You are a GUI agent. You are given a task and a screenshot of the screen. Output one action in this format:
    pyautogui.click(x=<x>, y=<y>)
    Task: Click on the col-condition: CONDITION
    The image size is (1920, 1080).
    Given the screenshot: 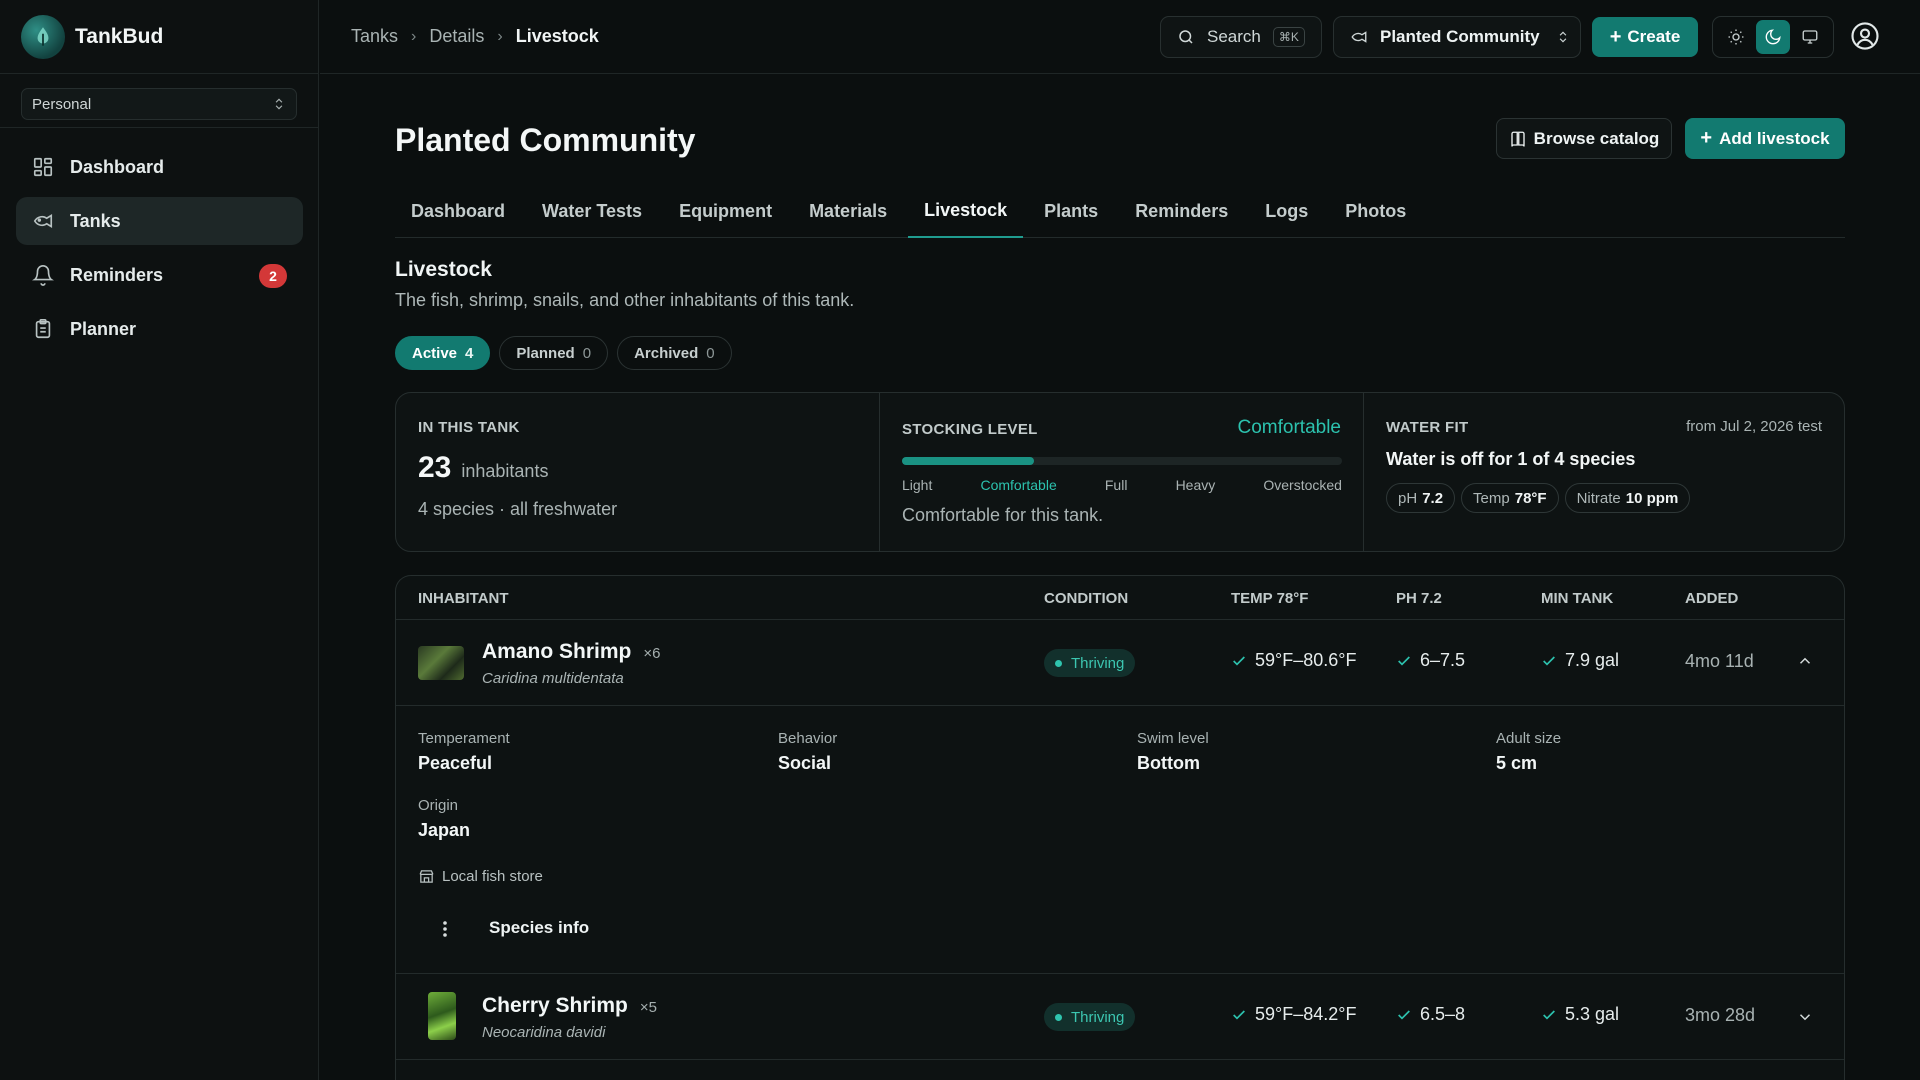 What is the action you would take?
    pyautogui.click(x=1086, y=598)
    